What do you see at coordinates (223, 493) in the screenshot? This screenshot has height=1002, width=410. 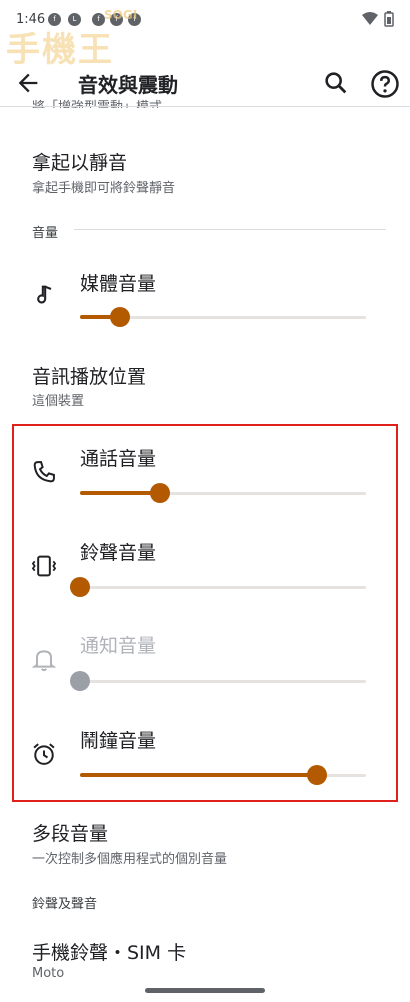 I see `call-volume-slider` at bounding box center [223, 493].